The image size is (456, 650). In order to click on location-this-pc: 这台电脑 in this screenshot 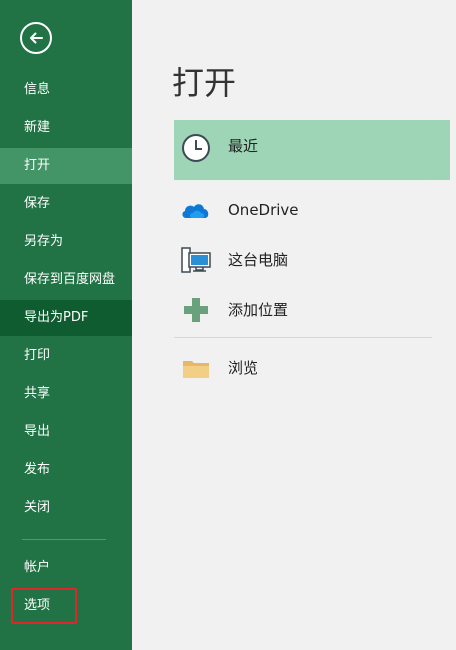, I will do `click(312, 260)`.